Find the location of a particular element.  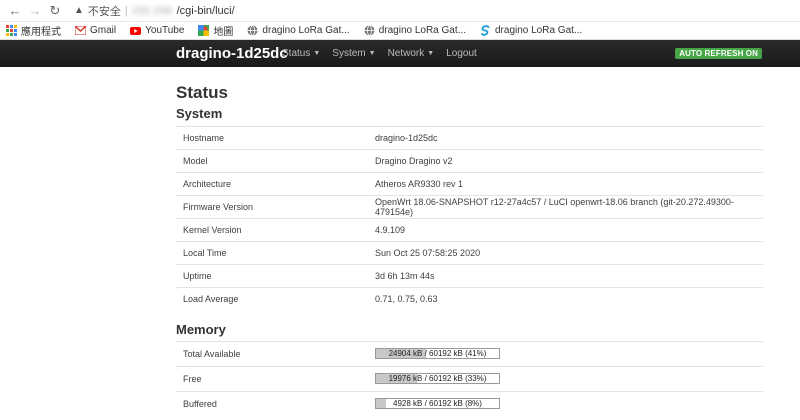

security-status: 不安全 is located at coordinates (104, 11).